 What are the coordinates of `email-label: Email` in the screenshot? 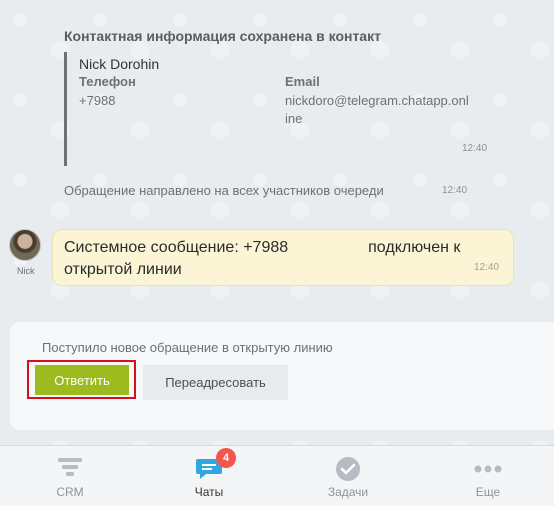 It's located at (302, 81).